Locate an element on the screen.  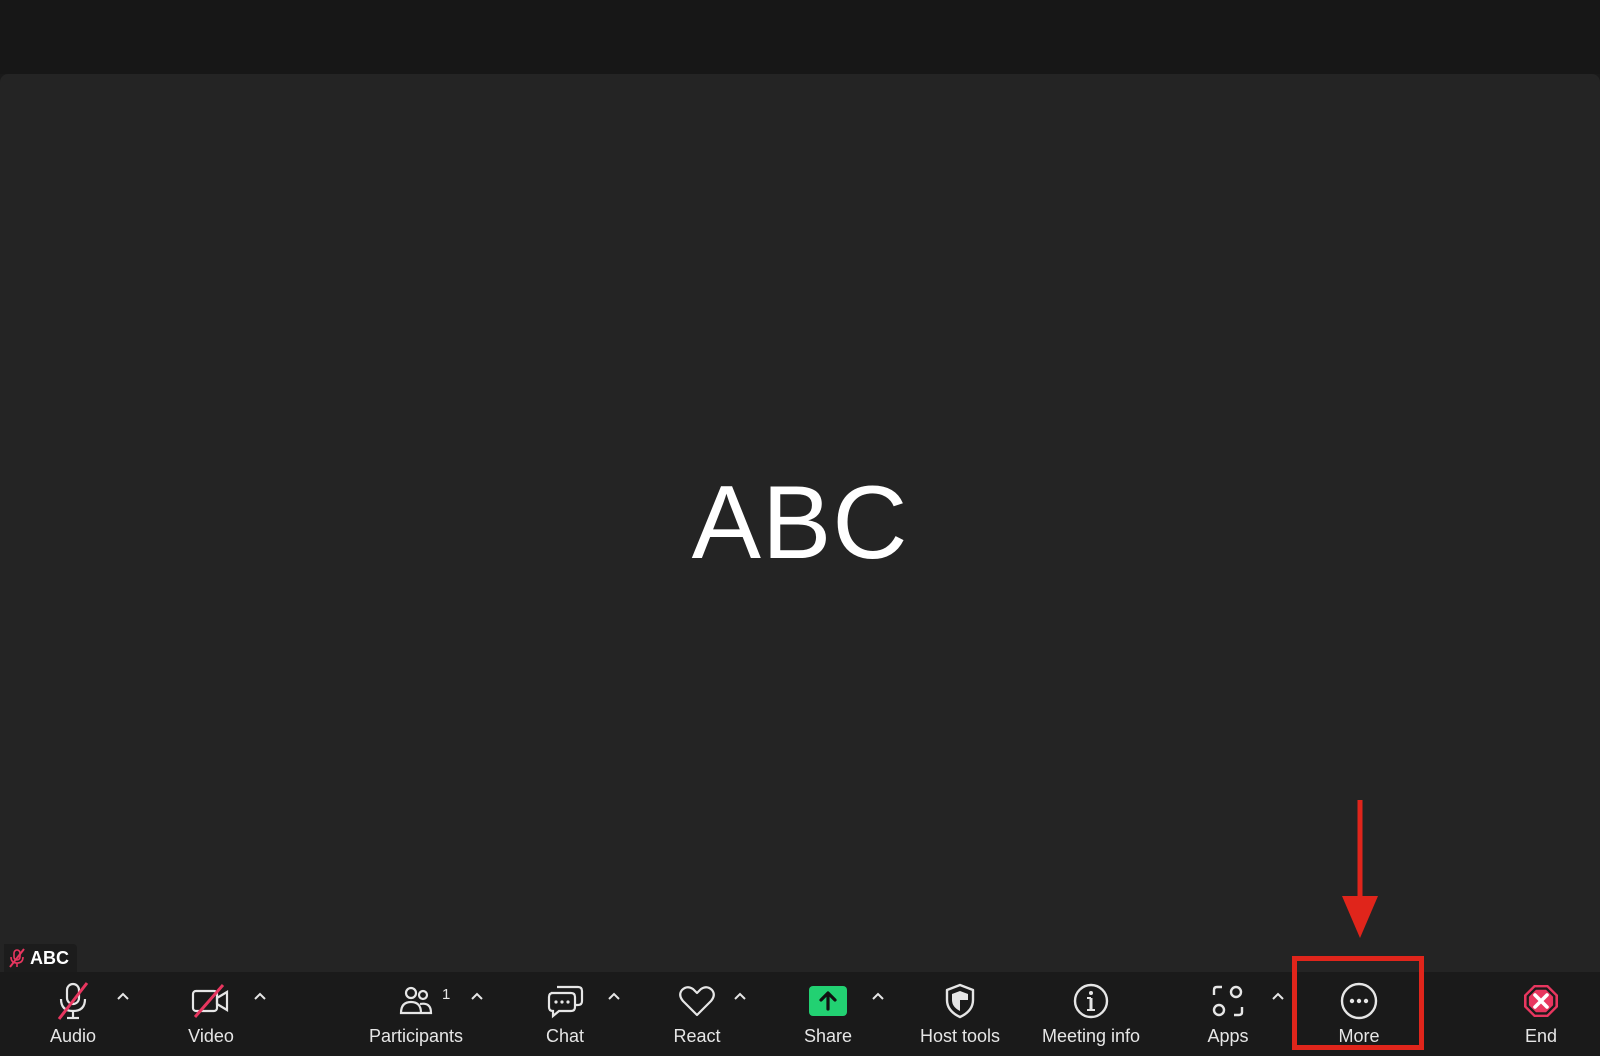
more-button: More is located at coordinates (1359, 1014).